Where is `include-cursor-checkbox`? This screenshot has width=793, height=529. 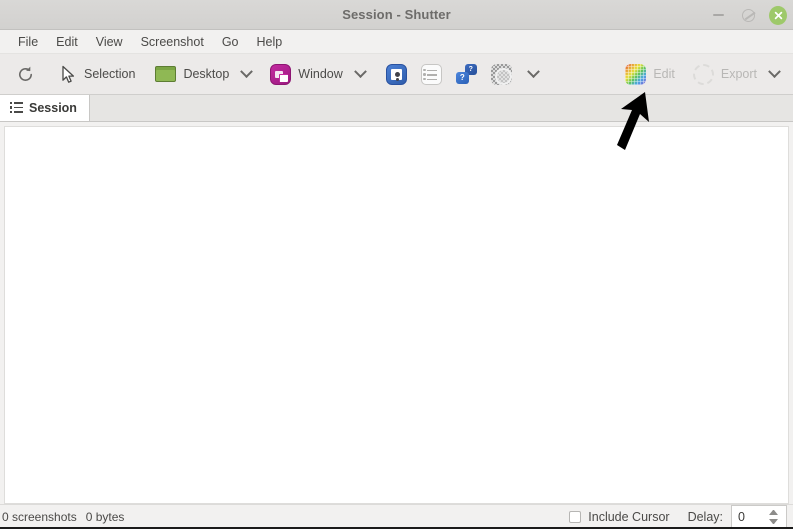
include-cursor-checkbox is located at coordinates (575, 517).